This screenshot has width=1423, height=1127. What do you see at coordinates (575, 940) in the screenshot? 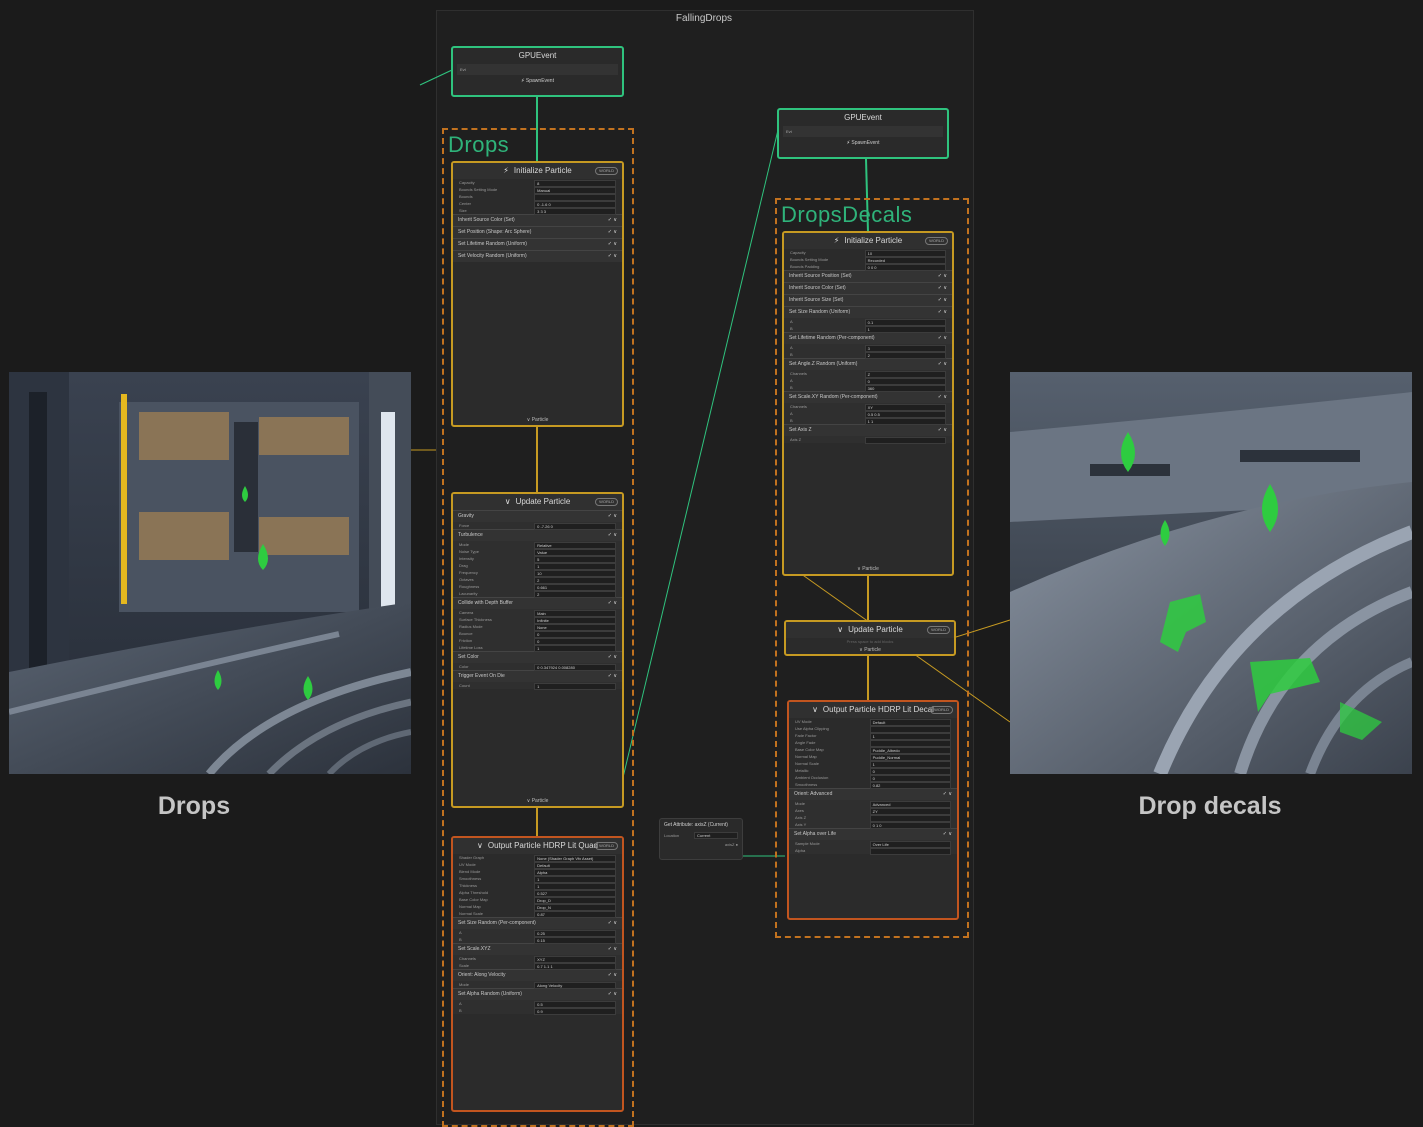
I see `setting-value-field: 0.15` at bounding box center [575, 940].